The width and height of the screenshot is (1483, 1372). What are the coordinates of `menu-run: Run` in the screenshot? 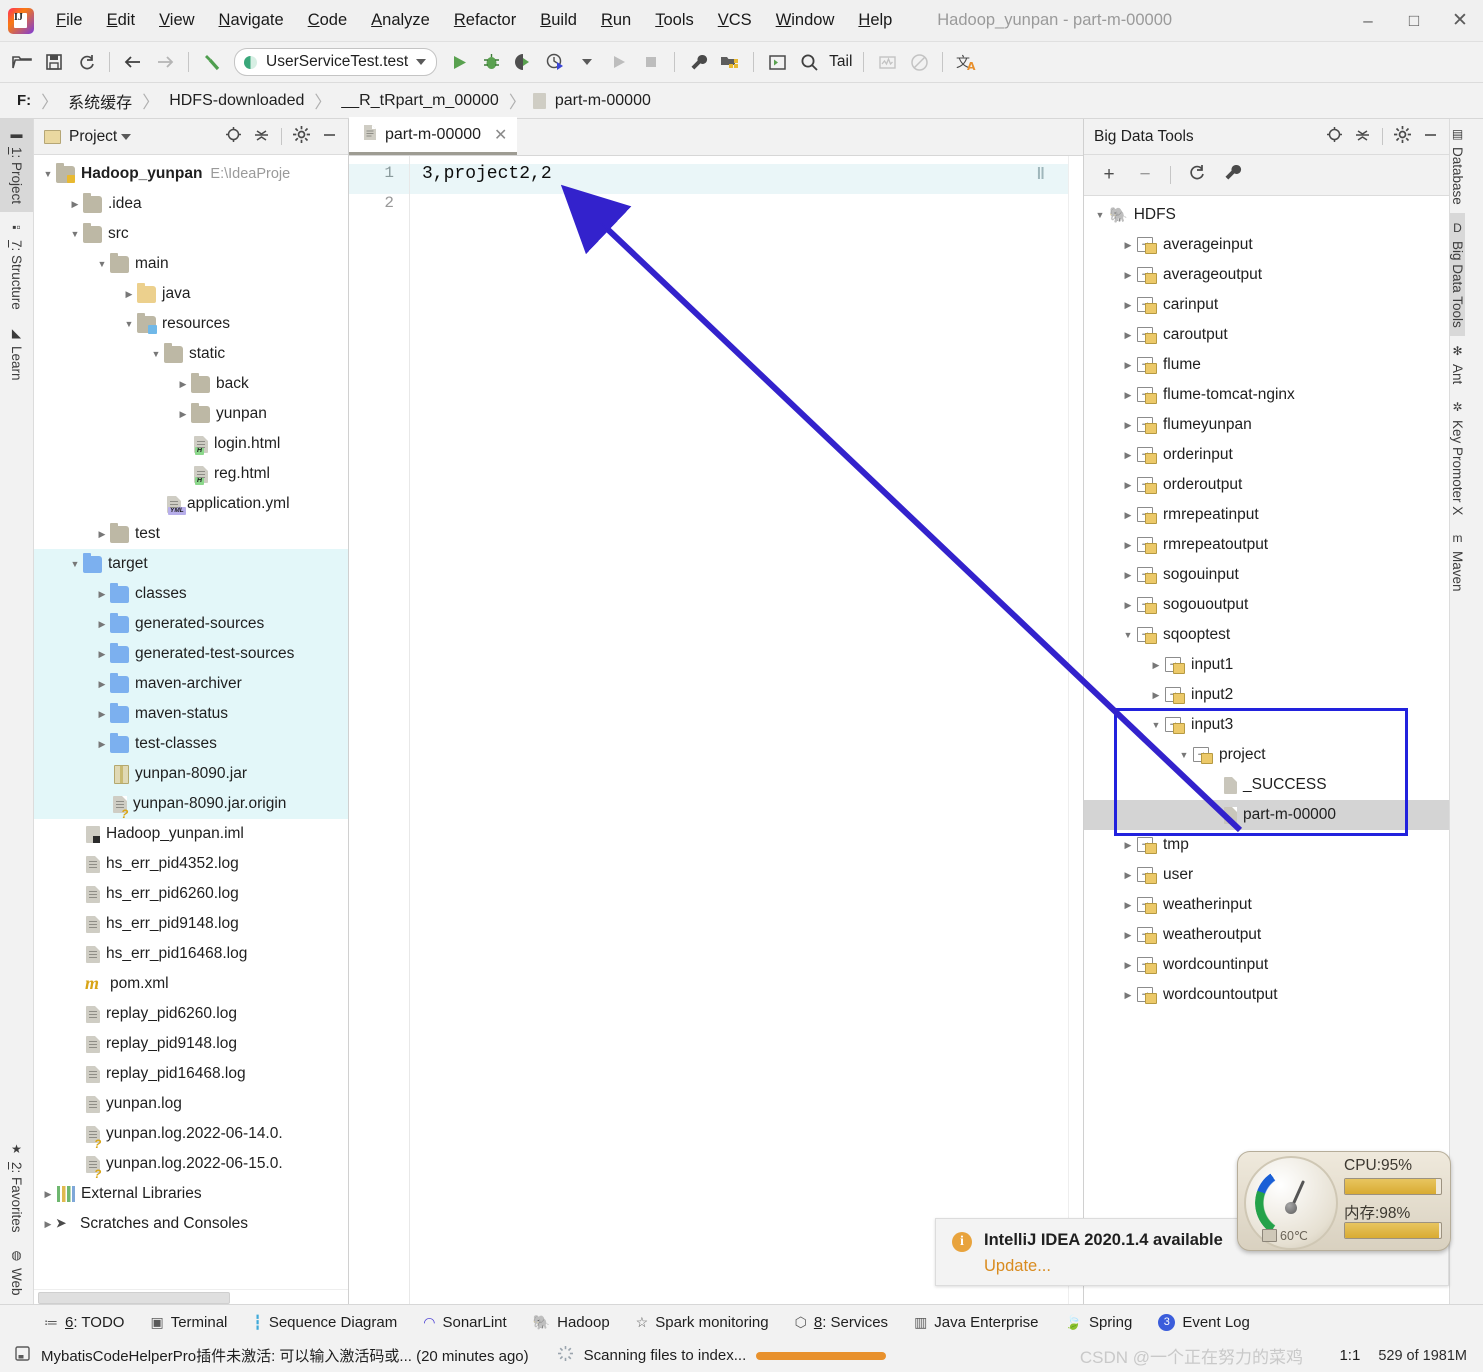 It's located at (616, 20).